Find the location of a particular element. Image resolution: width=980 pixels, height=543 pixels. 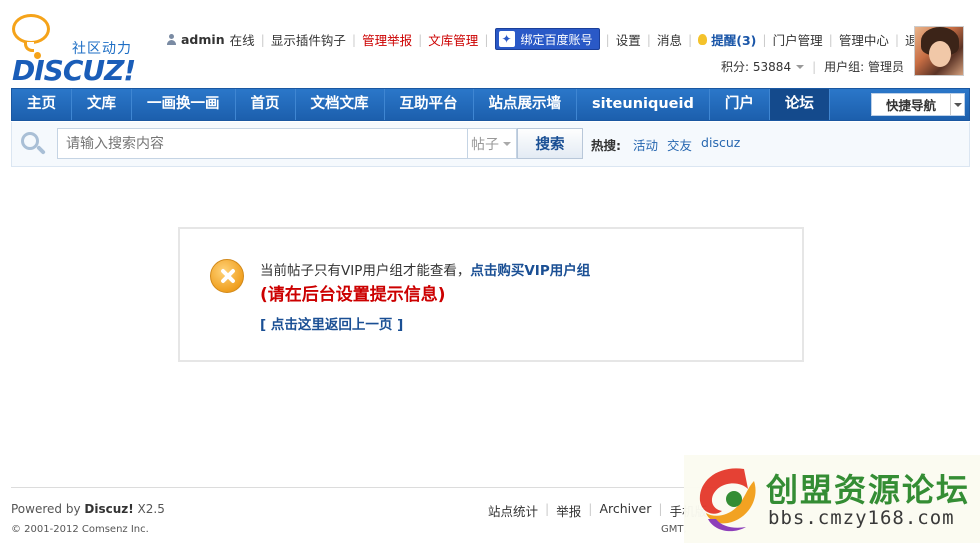

copyright: © 2001-2012 Comsenz Inc. is located at coordinates (80, 529).